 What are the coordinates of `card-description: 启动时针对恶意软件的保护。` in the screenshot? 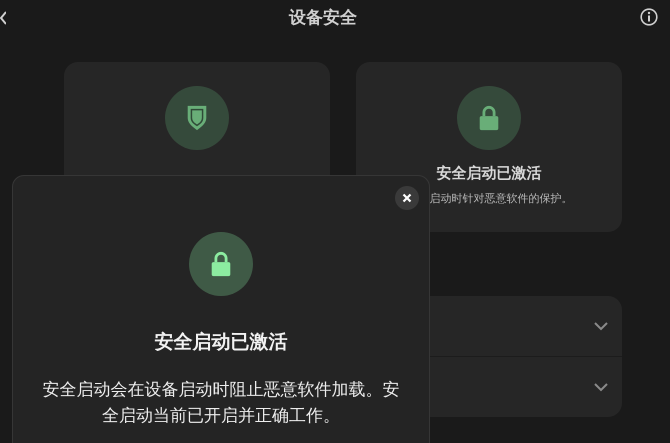 It's located at (501, 198).